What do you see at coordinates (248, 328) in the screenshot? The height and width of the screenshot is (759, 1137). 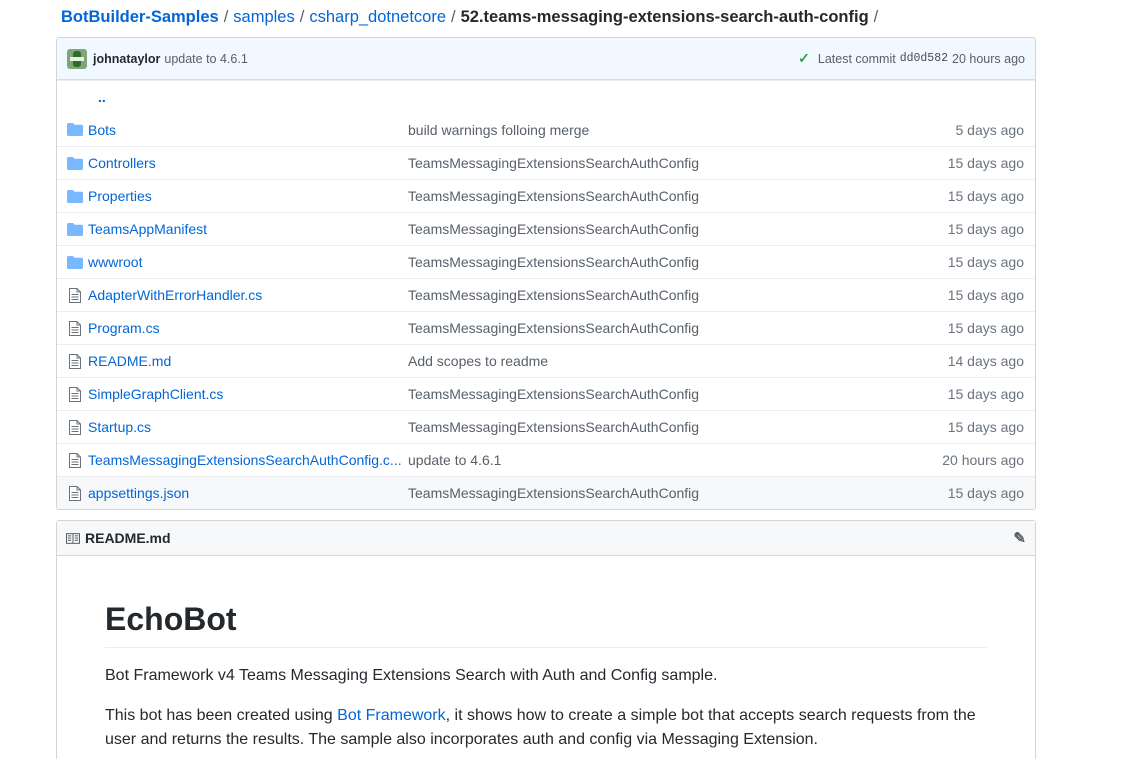 I see `file-link: Program.cs` at bounding box center [248, 328].